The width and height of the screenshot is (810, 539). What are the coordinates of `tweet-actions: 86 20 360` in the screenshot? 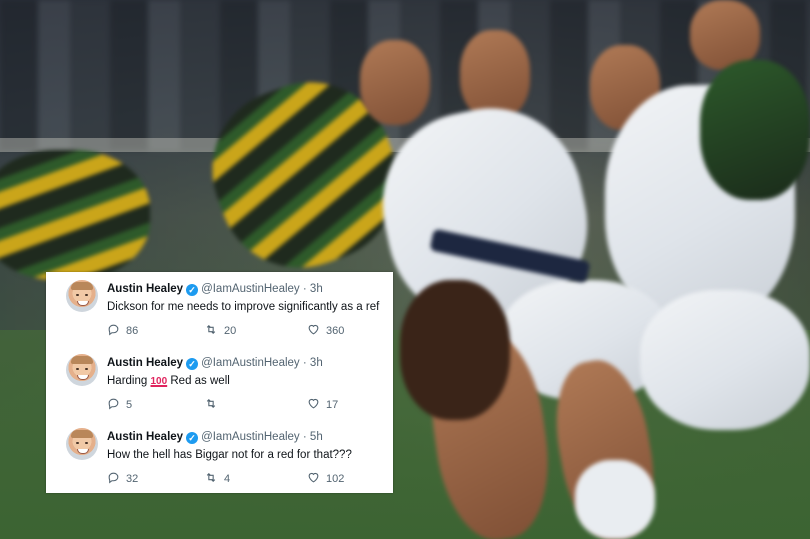 It's located at (247, 330).